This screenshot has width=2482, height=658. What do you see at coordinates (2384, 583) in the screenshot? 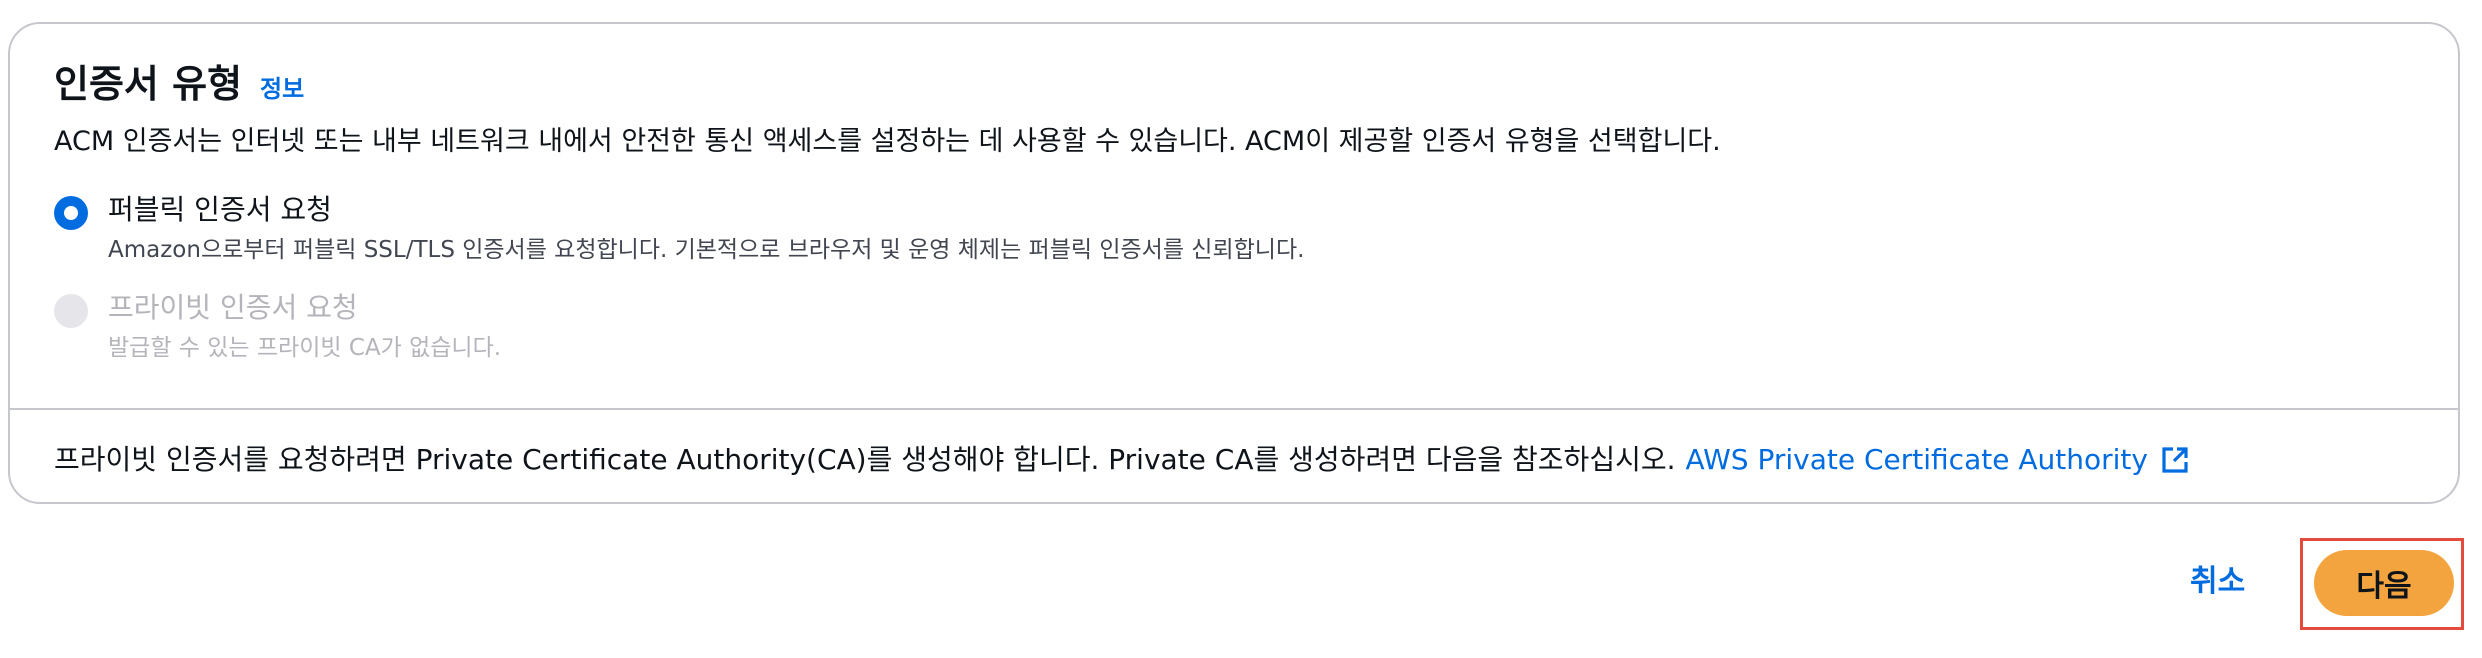
I see `next-button: 다음` at bounding box center [2384, 583].